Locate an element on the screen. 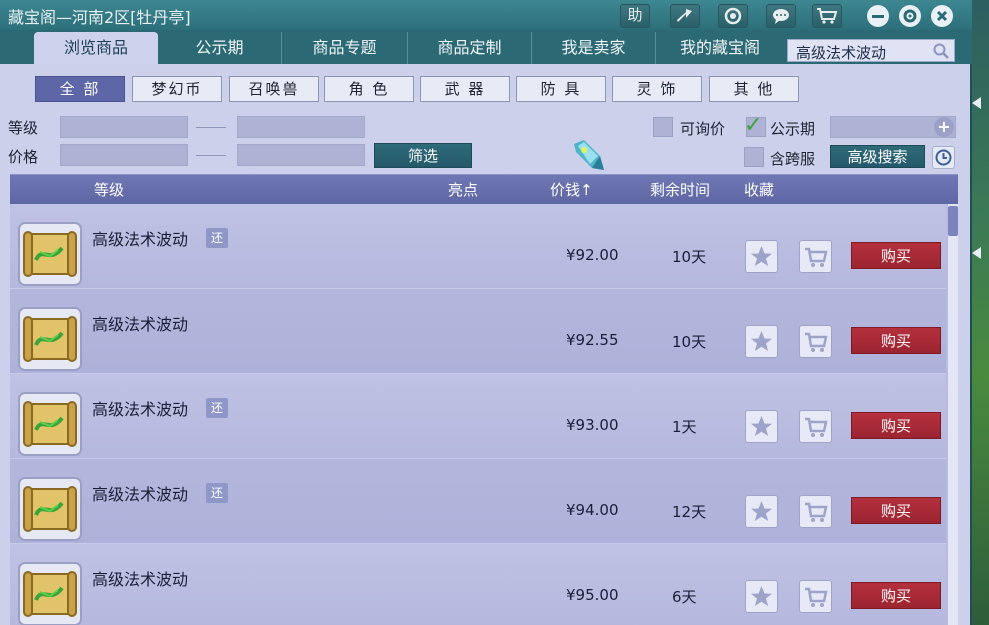 This screenshot has height=625, width=989. checkmark-icon: ✓ is located at coordinates (753, 125).